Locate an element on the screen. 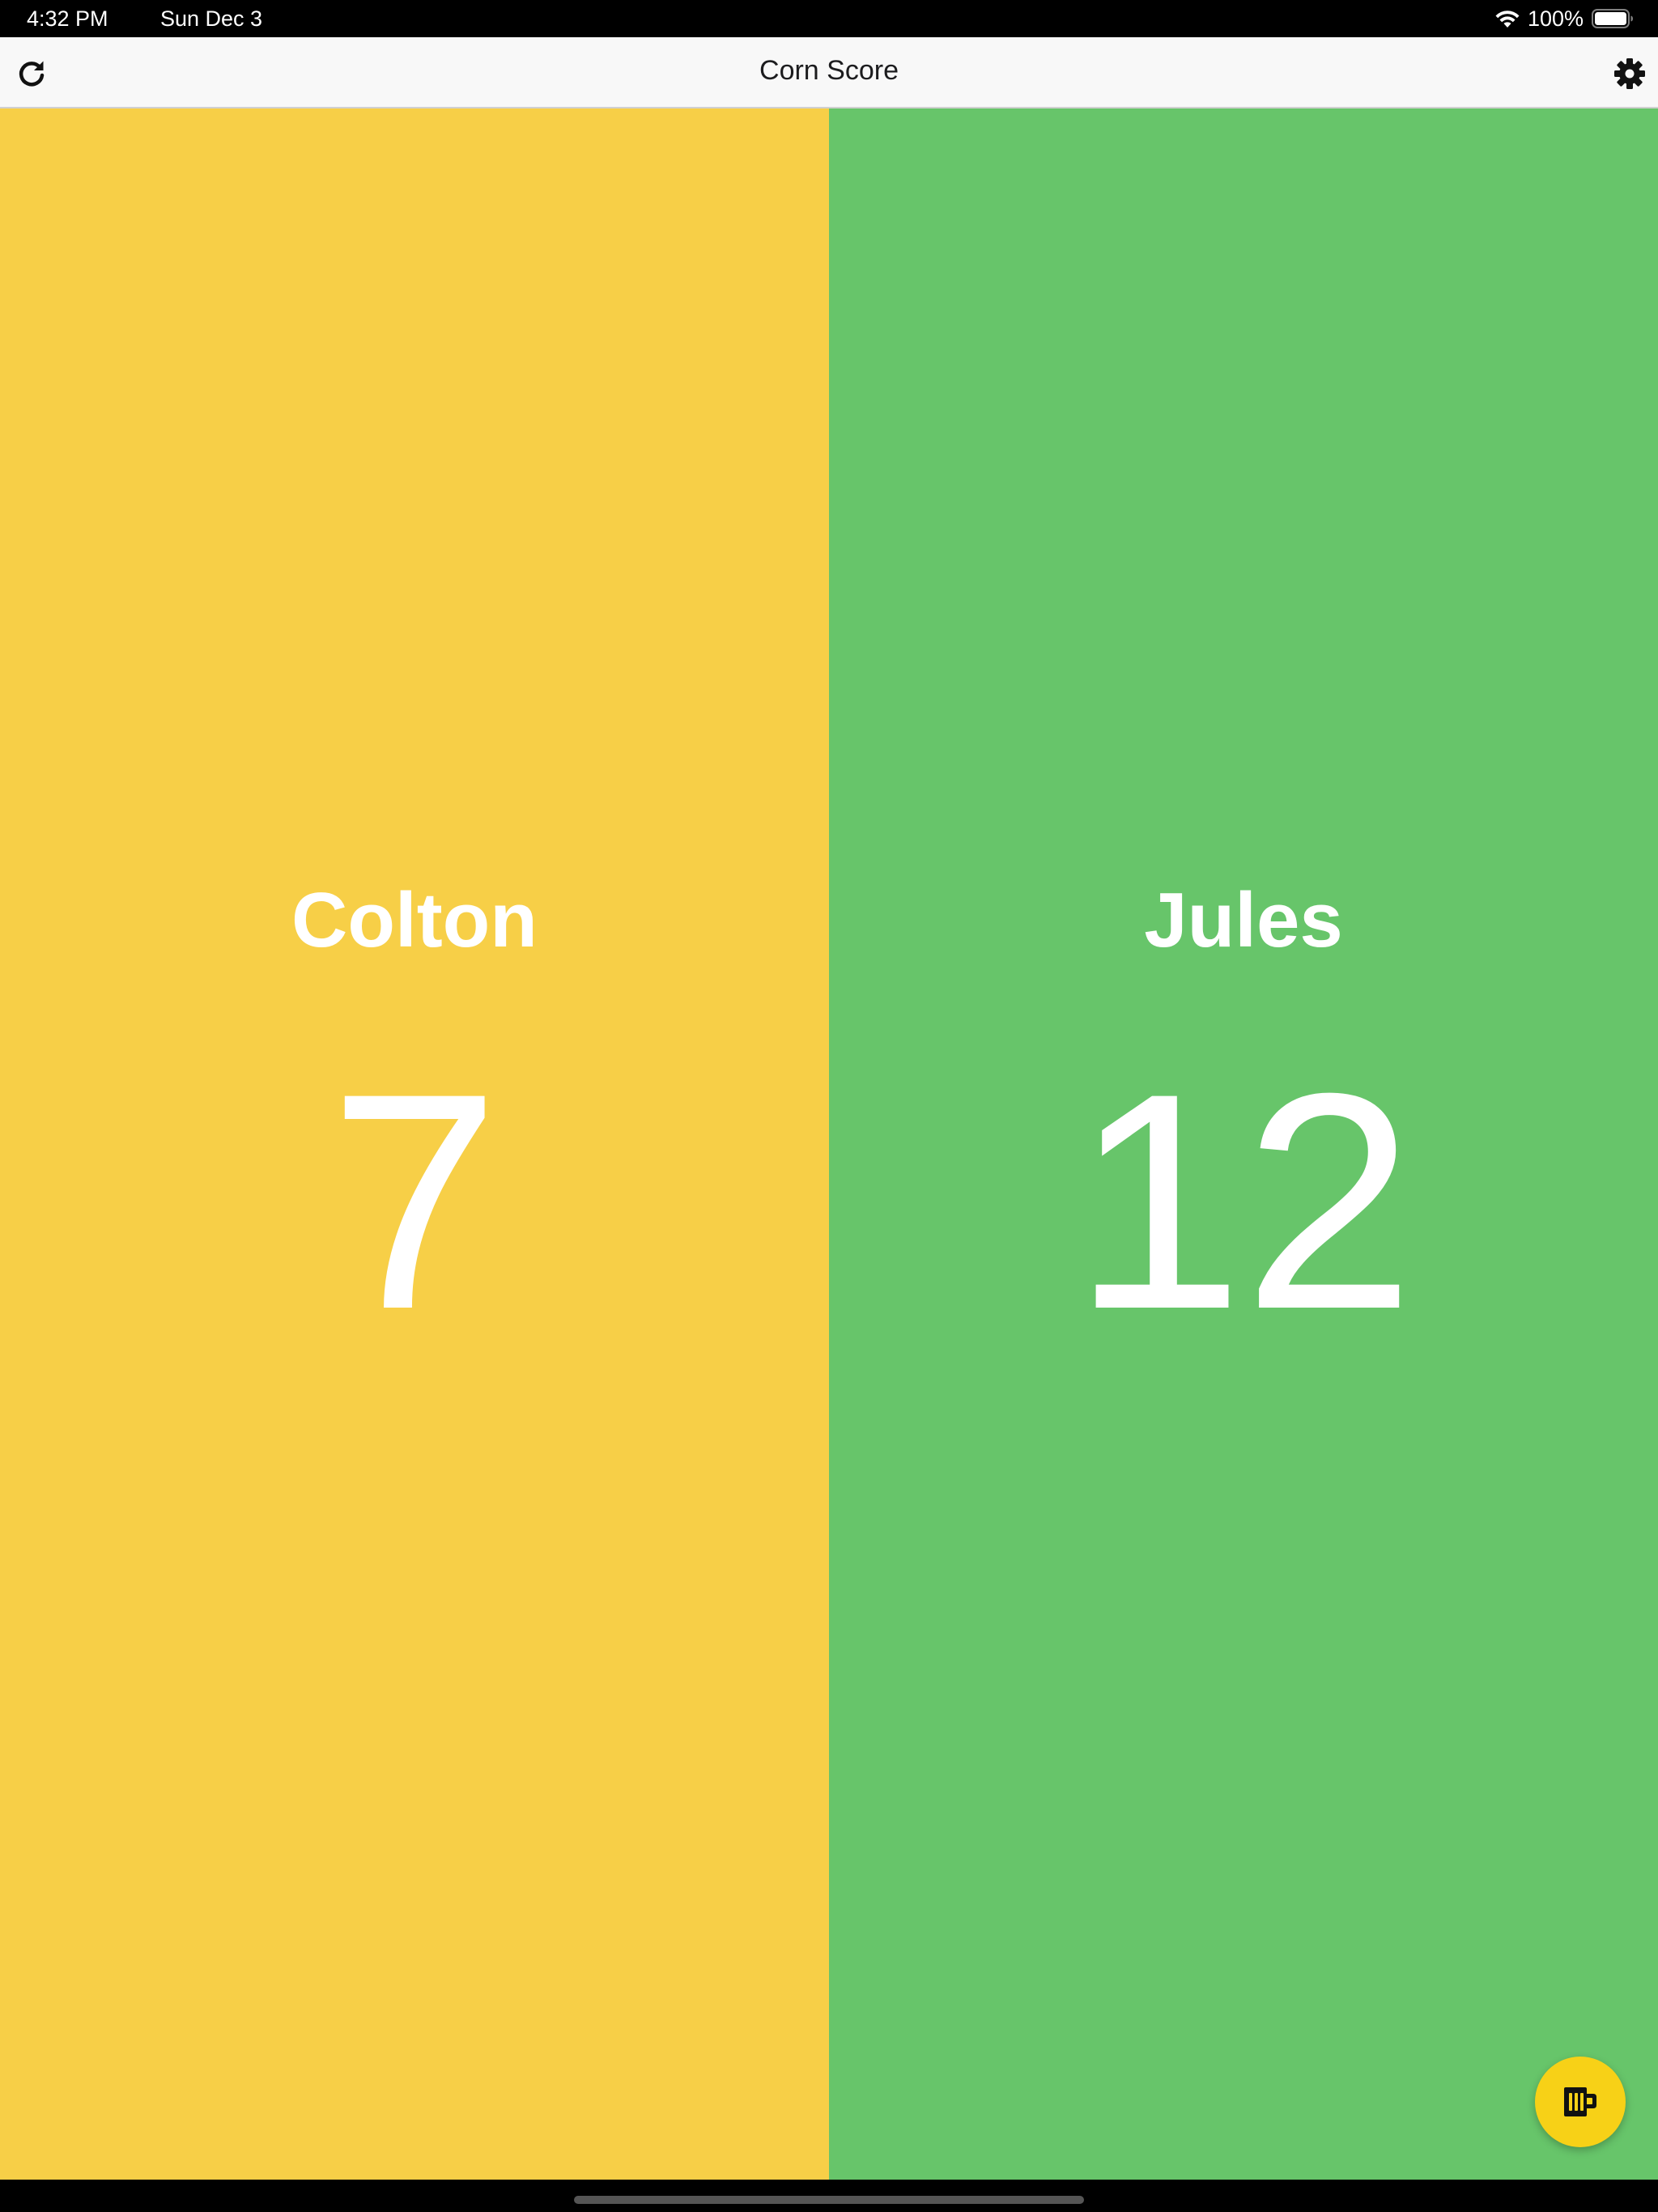  player-name: Jules is located at coordinates (1243, 920).